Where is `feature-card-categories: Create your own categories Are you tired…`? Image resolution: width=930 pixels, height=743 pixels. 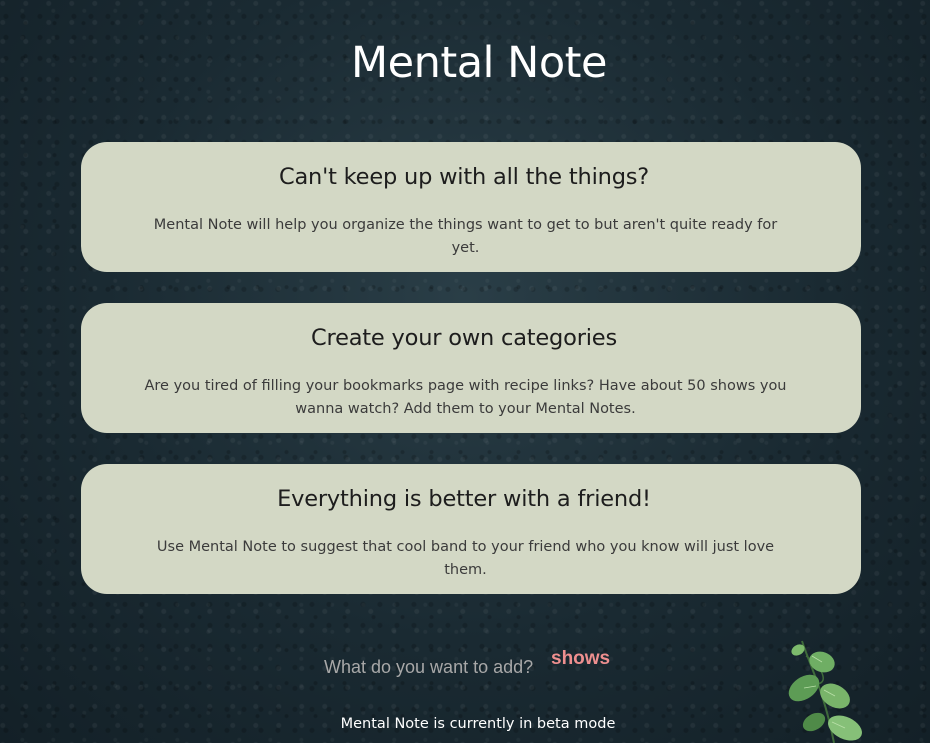
feature-card-categories: Create your own categories Are you tired… is located at coordinates (471, 368).